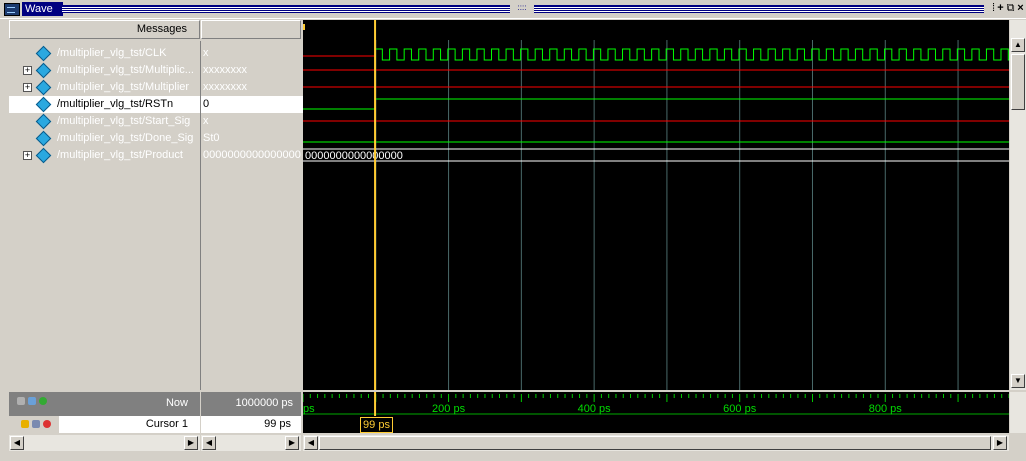 The width and height of the screenshot is (1026, 461). Describe the element at coordinates (123, 87) in the screenshot. I see `signal-name: /multiplier_vlg_tst/Multiplier` at that location.